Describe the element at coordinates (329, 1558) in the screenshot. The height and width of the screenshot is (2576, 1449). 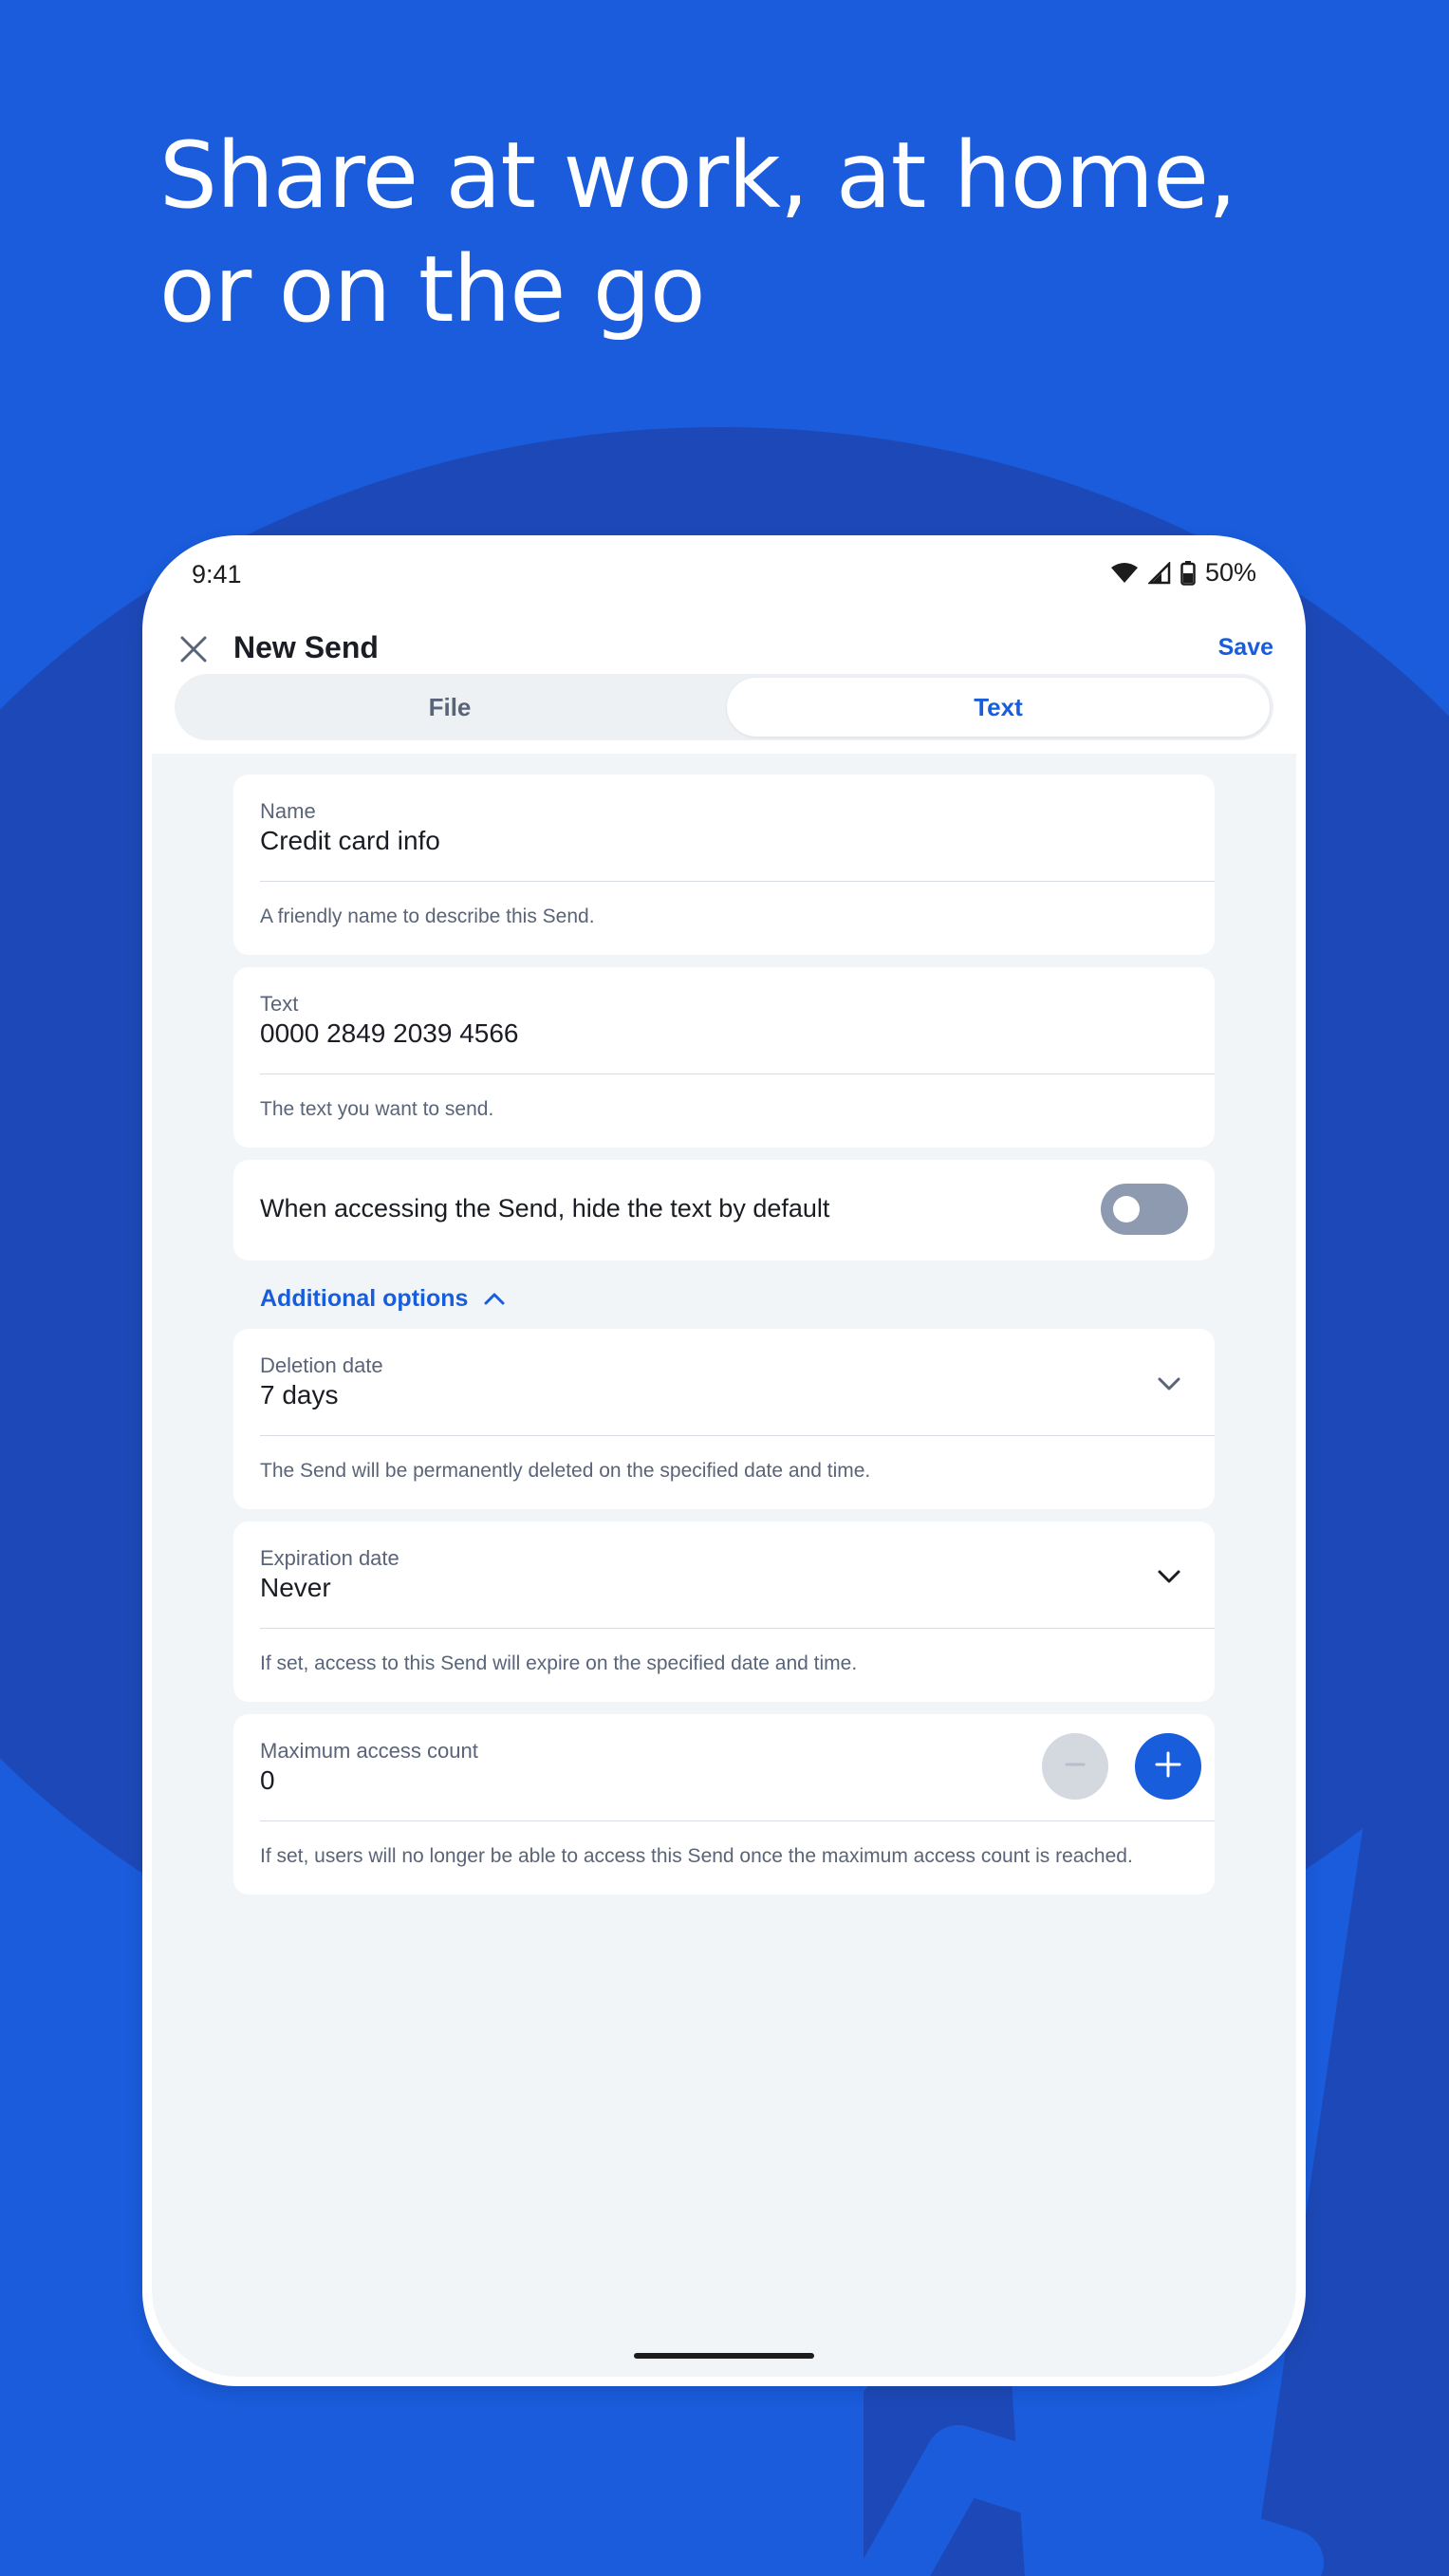
I see `expiration-date-label: Expiration date` at that location.